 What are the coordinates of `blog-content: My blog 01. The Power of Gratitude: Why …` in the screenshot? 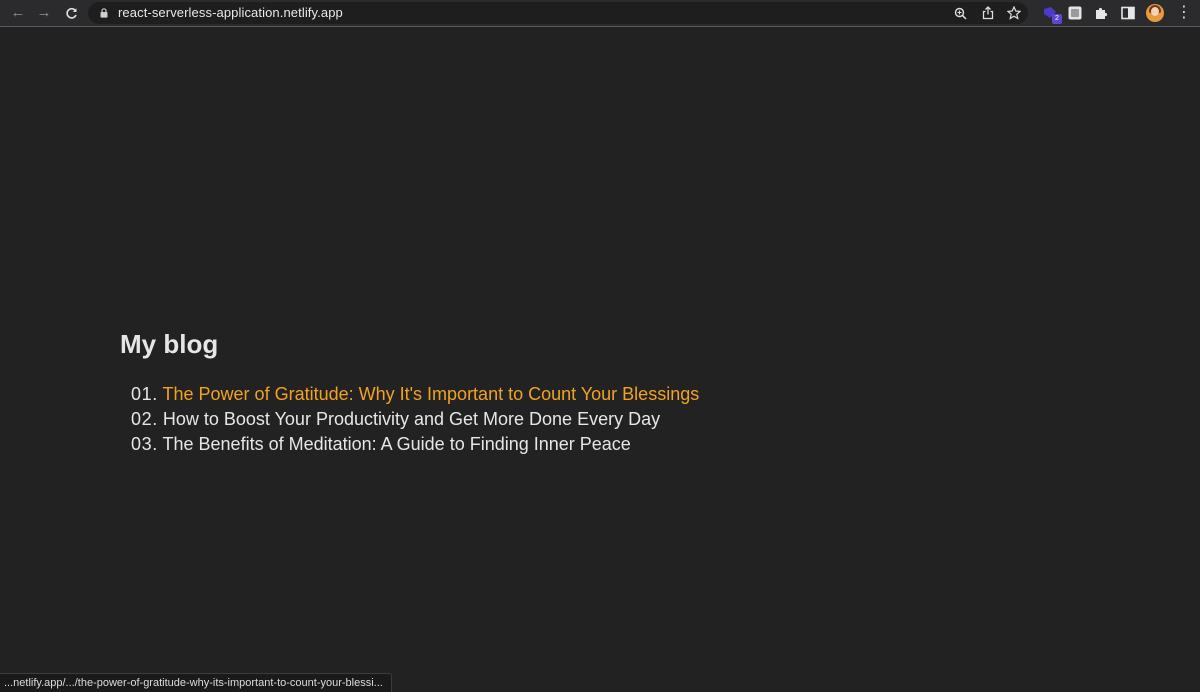 It's located at (570, 392).